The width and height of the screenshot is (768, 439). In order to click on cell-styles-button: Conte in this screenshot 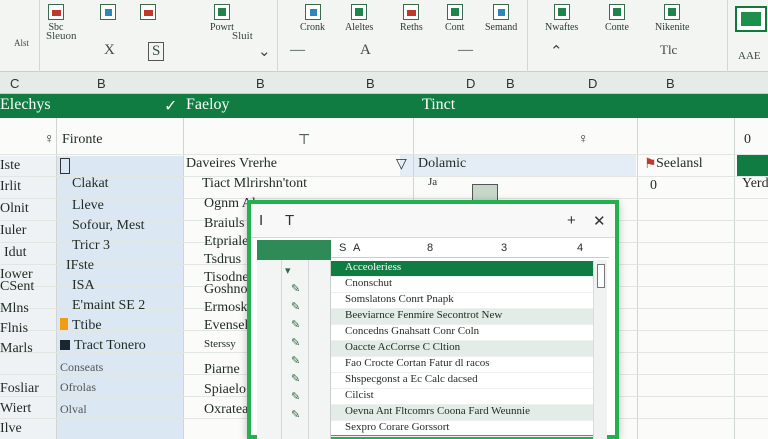, I will do `click(617, 18)`.